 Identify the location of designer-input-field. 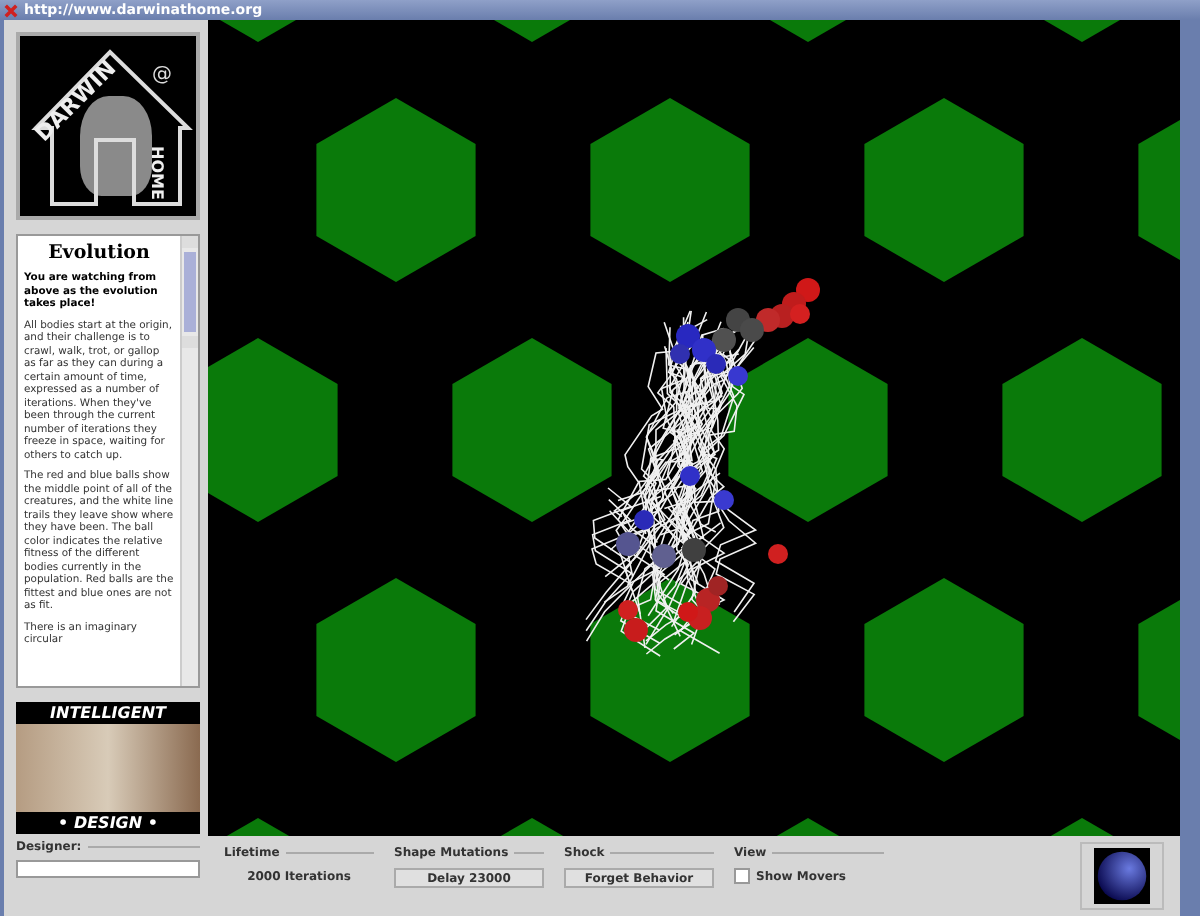
(108, 869).